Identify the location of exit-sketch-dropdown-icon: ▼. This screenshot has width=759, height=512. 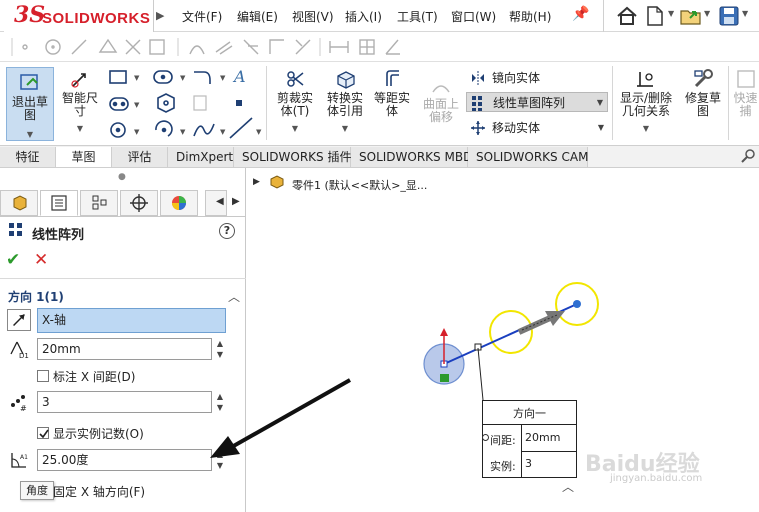
(30, 134).